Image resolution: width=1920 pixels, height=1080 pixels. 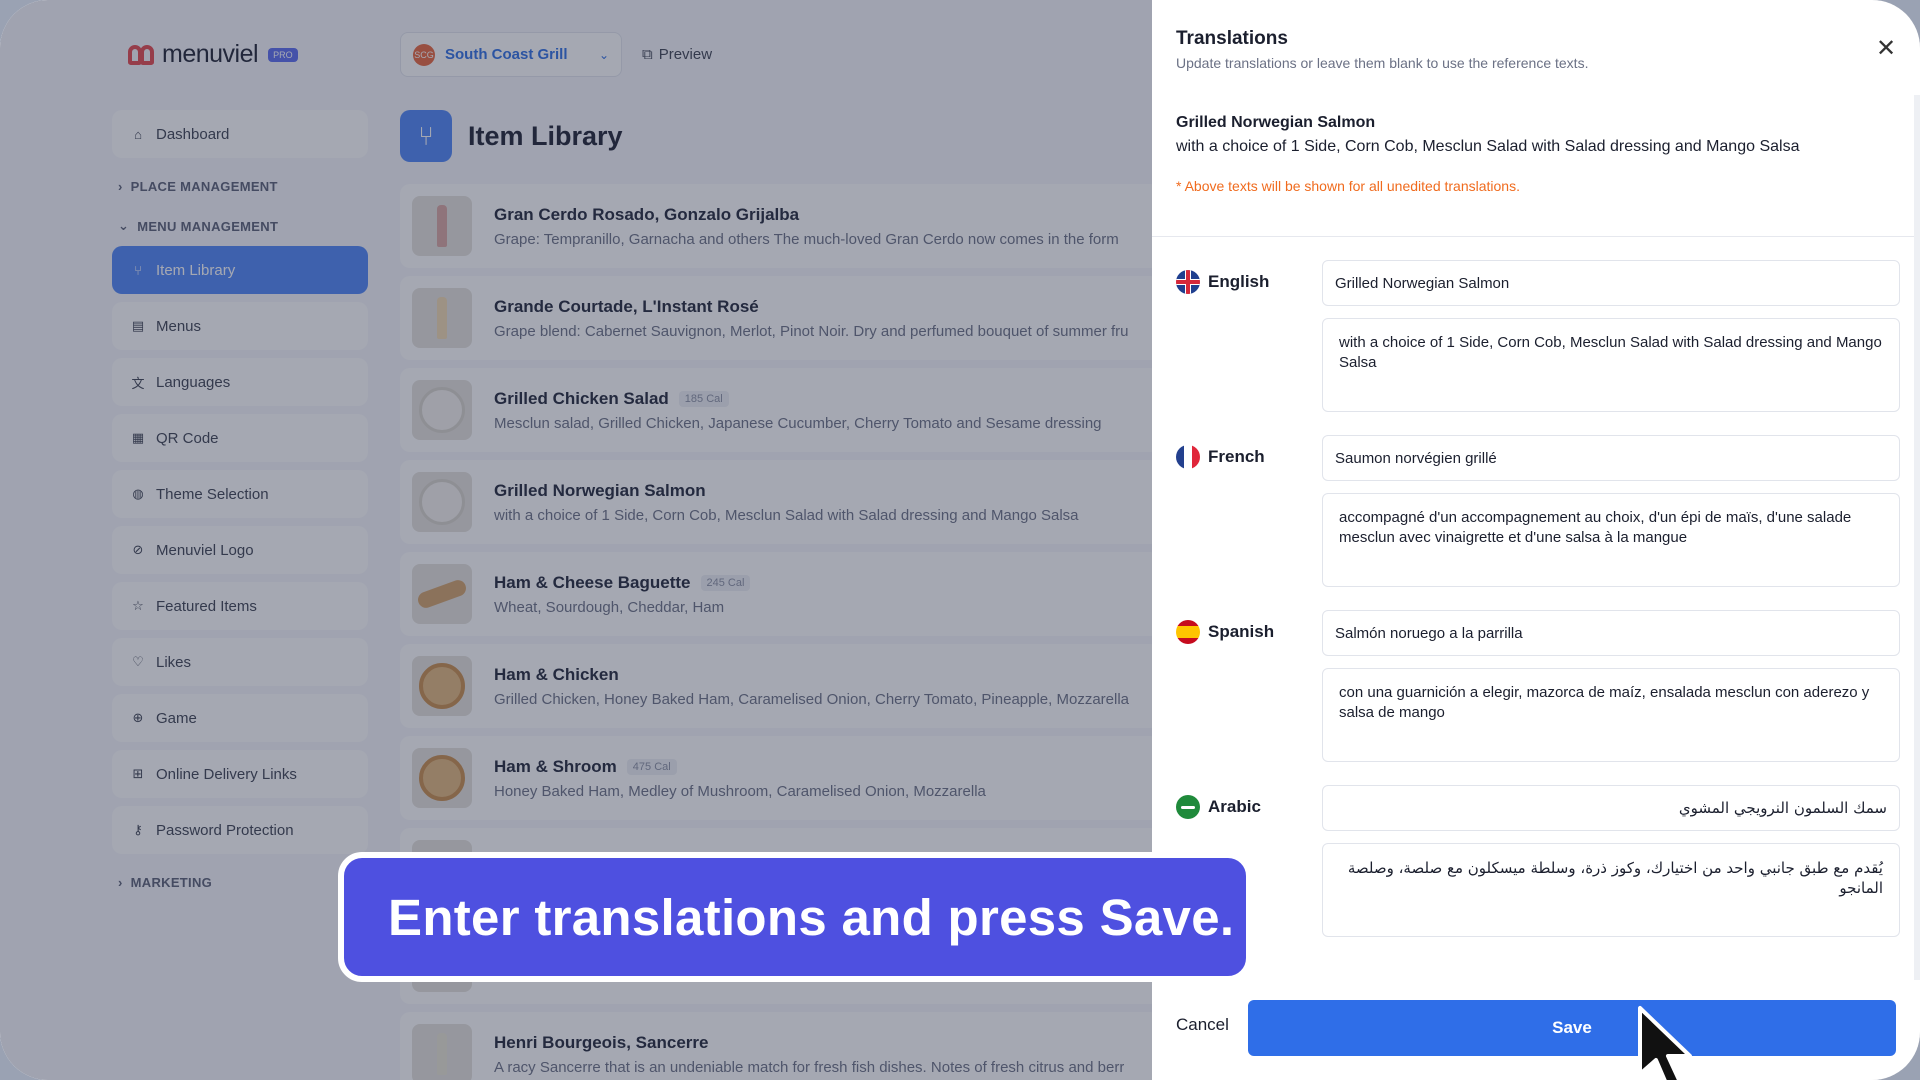 What do you see at coordinates (1917, 537) in the screenshot?
I see `scrollbar` at bounding box center [1917, 537].